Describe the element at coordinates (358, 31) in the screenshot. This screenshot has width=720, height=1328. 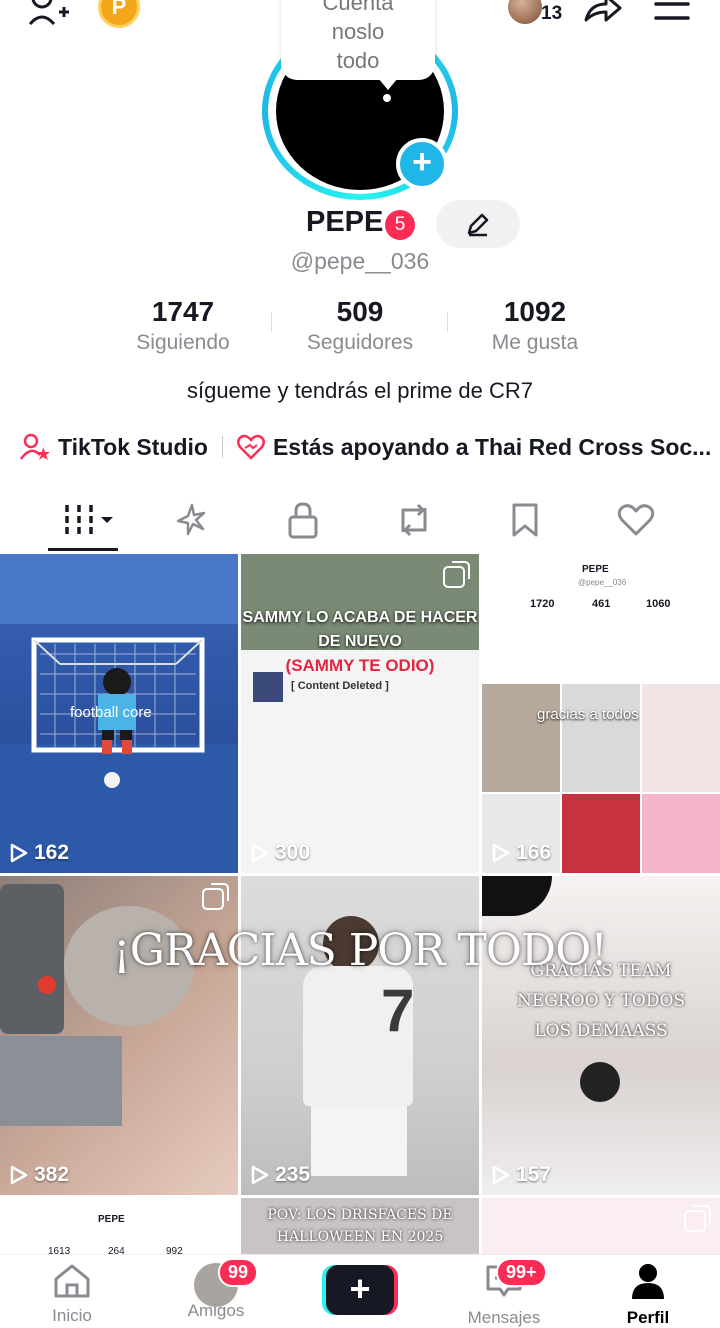
I see `note-line: noslo` at that location.